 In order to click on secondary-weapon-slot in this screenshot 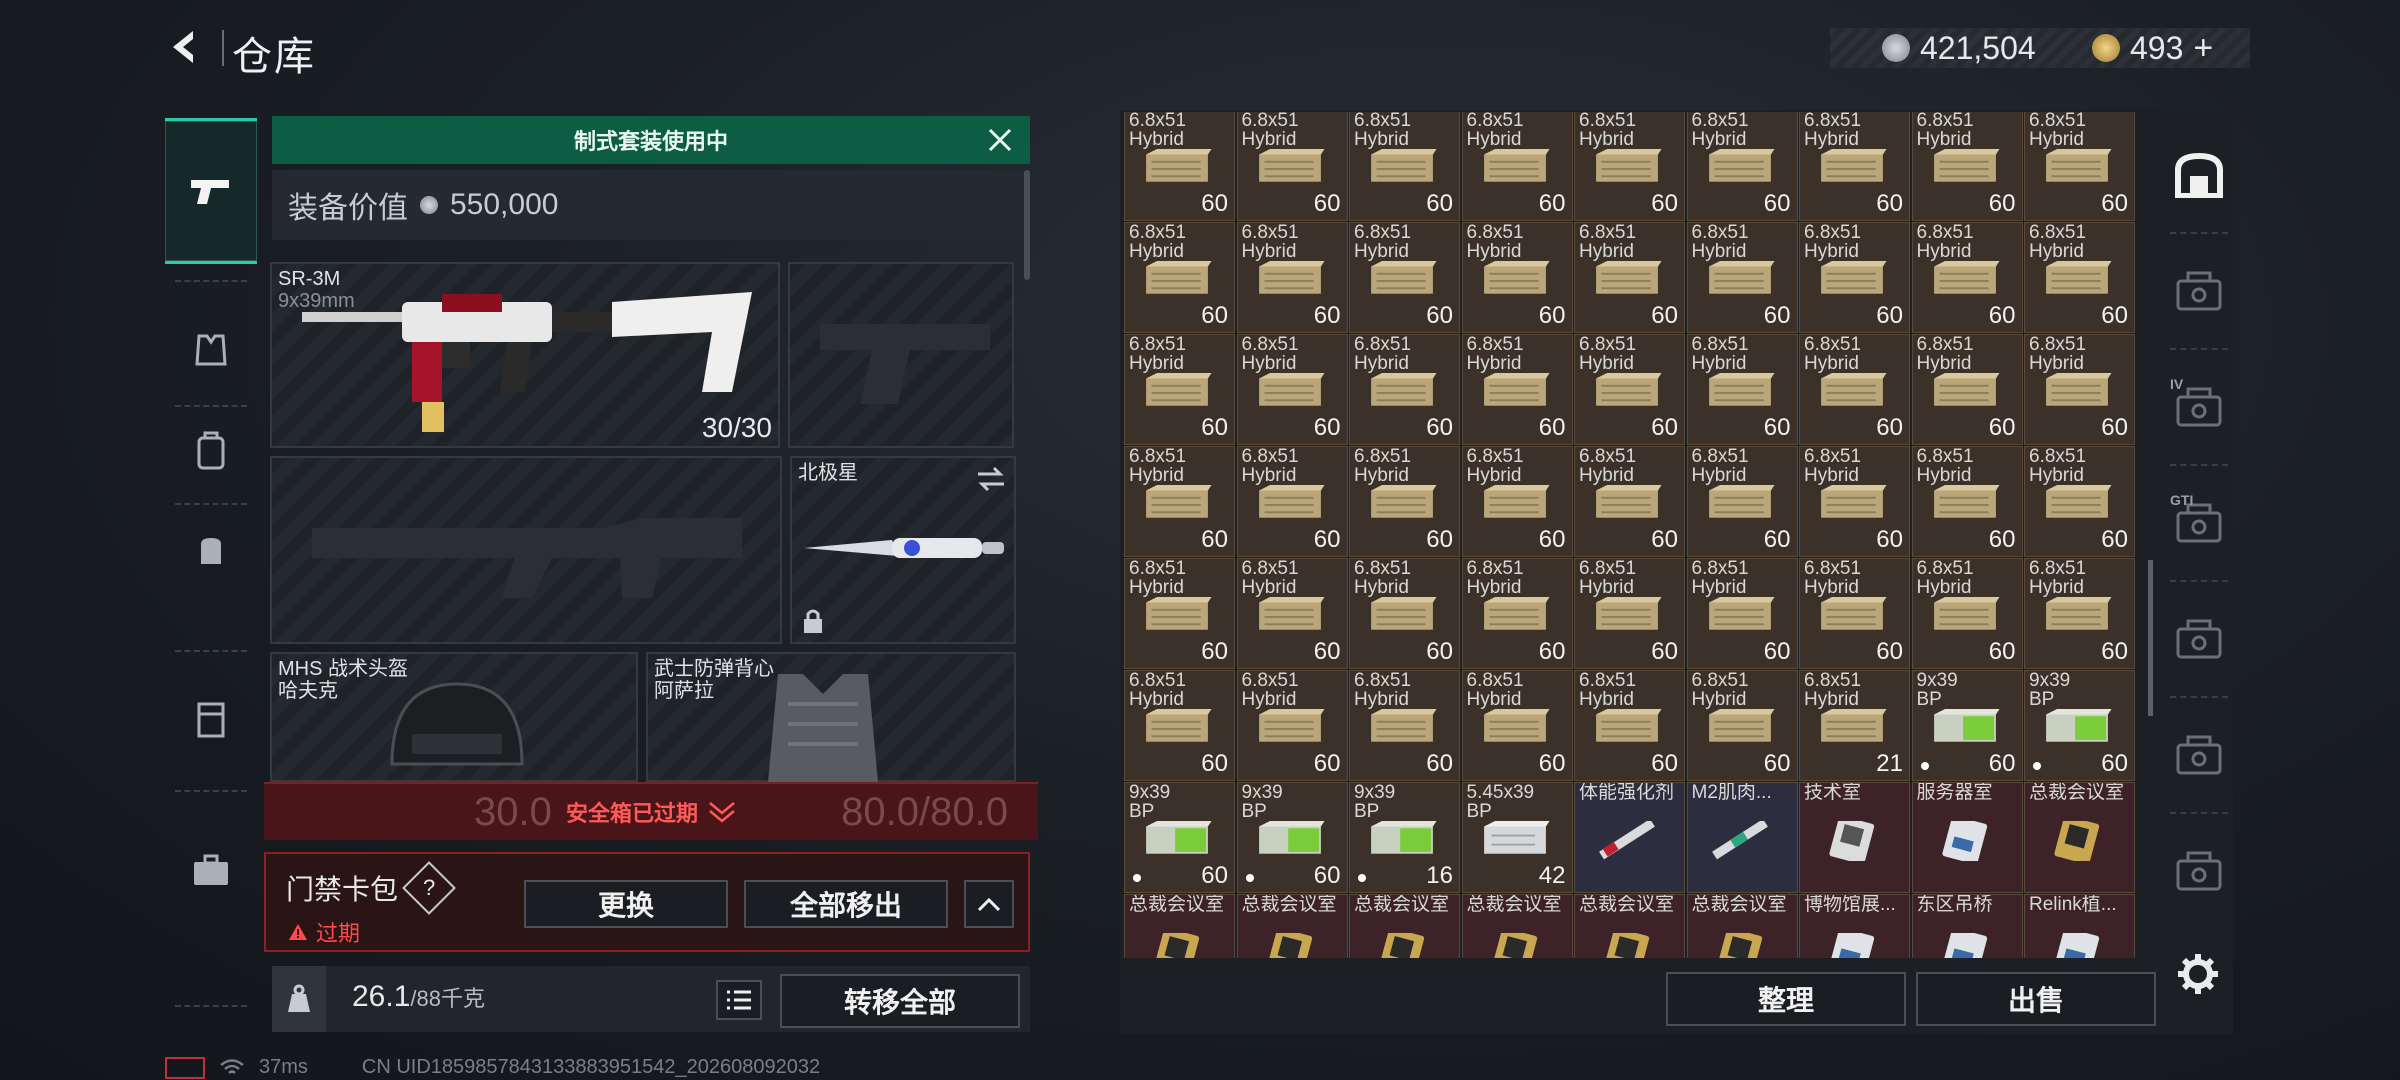, I will do `click(526, 550)`.